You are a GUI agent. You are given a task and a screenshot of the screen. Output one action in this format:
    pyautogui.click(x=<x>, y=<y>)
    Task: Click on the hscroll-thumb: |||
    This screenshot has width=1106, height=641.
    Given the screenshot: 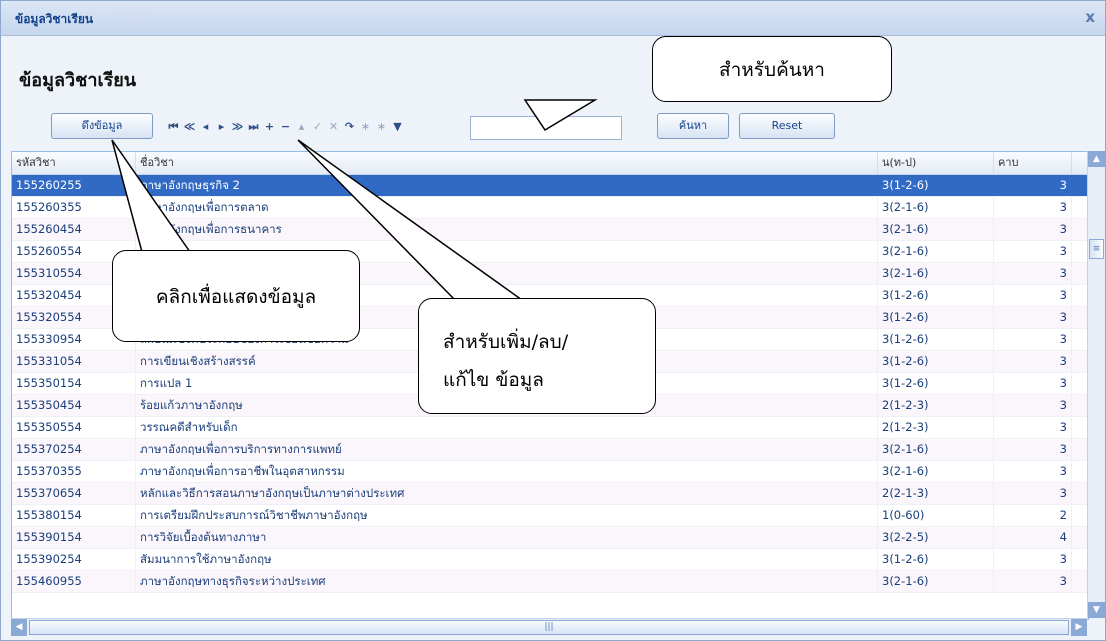 What is the action you would take?
    pyautogui.click(x=549, y=627)
    